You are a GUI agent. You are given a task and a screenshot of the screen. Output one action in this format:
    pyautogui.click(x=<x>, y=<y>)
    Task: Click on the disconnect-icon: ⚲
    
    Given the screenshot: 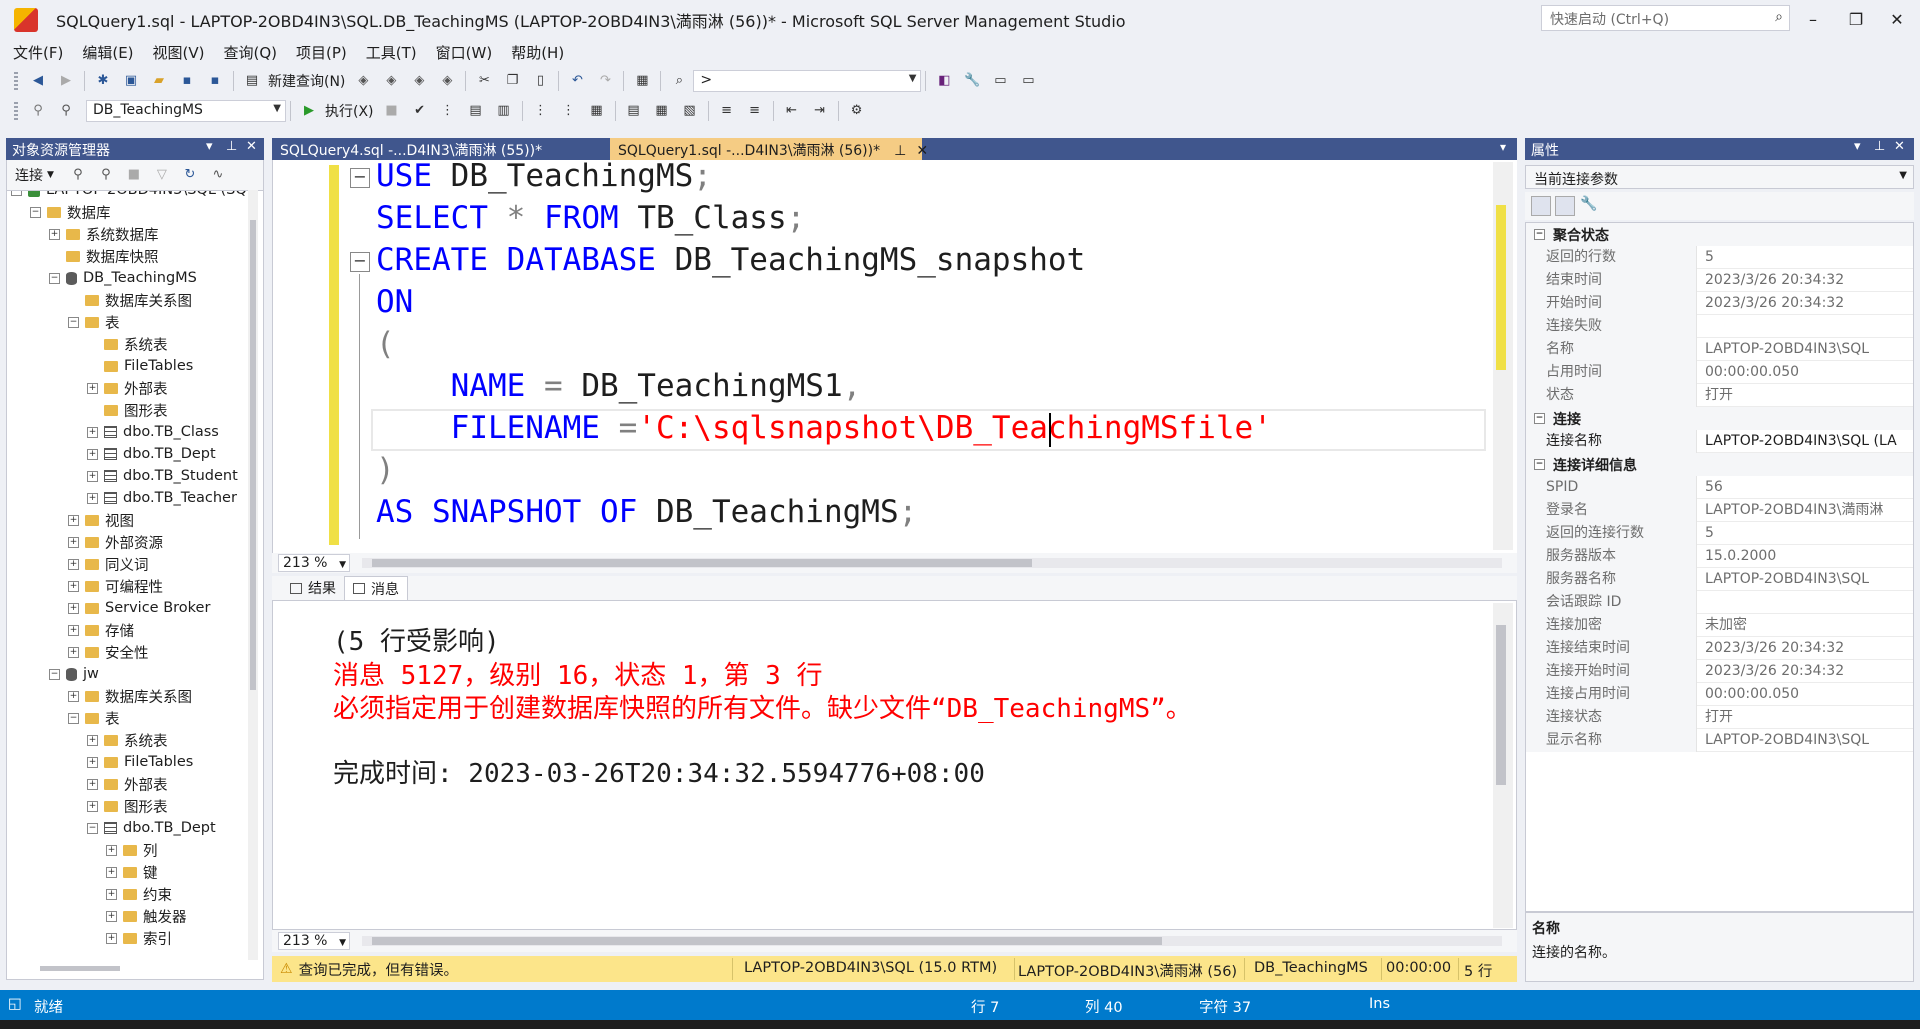 What is the action you would take?
    pyautogui.click(x=106, y=175)
    